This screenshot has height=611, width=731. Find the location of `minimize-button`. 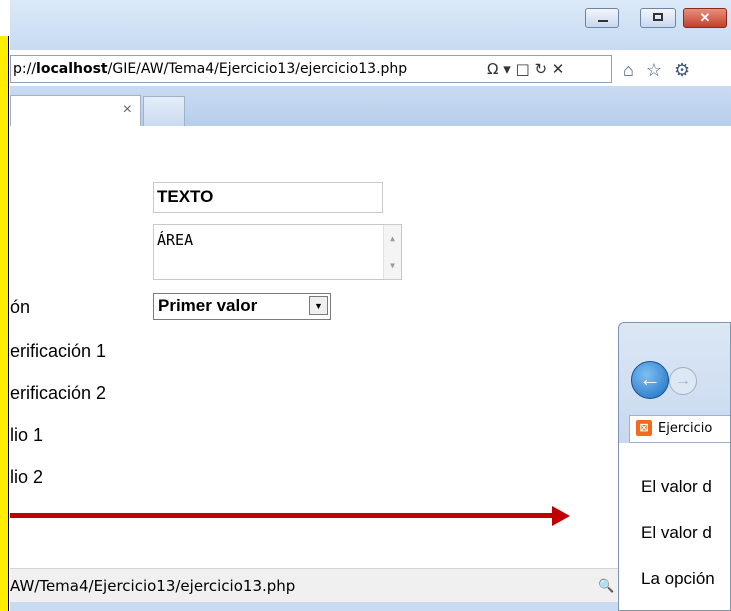

minimize-button is located at coordinates (602, 18).